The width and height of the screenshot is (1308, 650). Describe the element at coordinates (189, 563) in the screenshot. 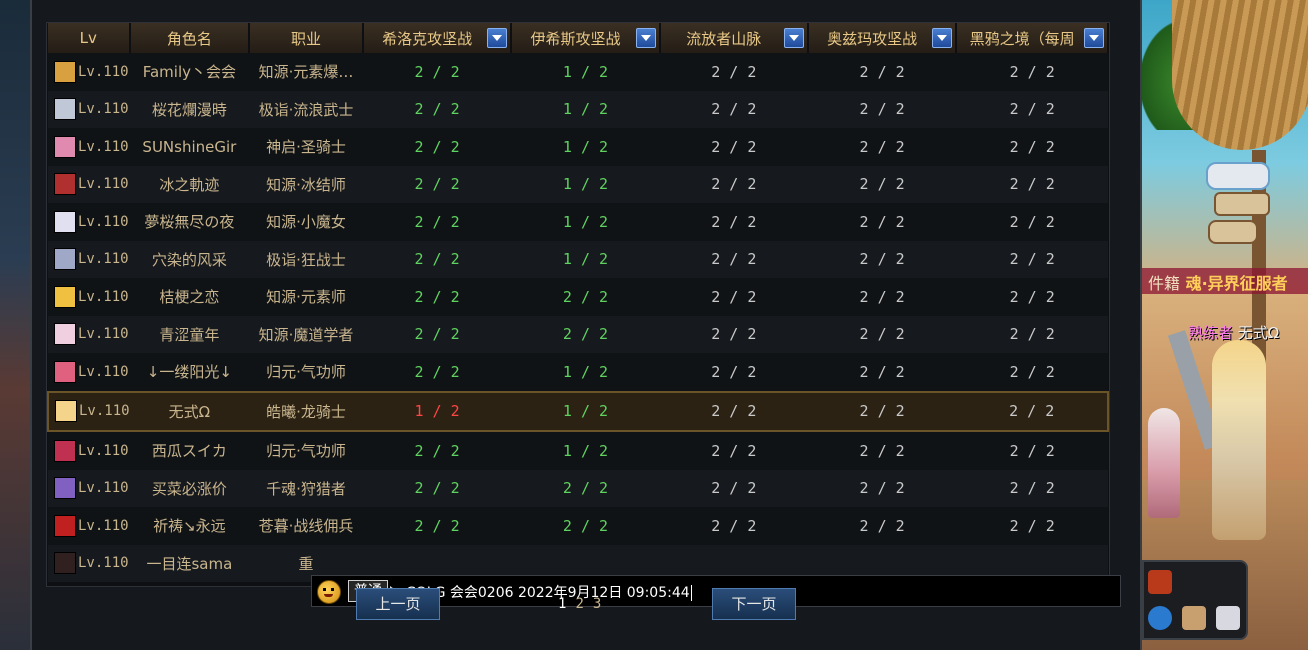

I see `character-name: 一目连sama` at that location.